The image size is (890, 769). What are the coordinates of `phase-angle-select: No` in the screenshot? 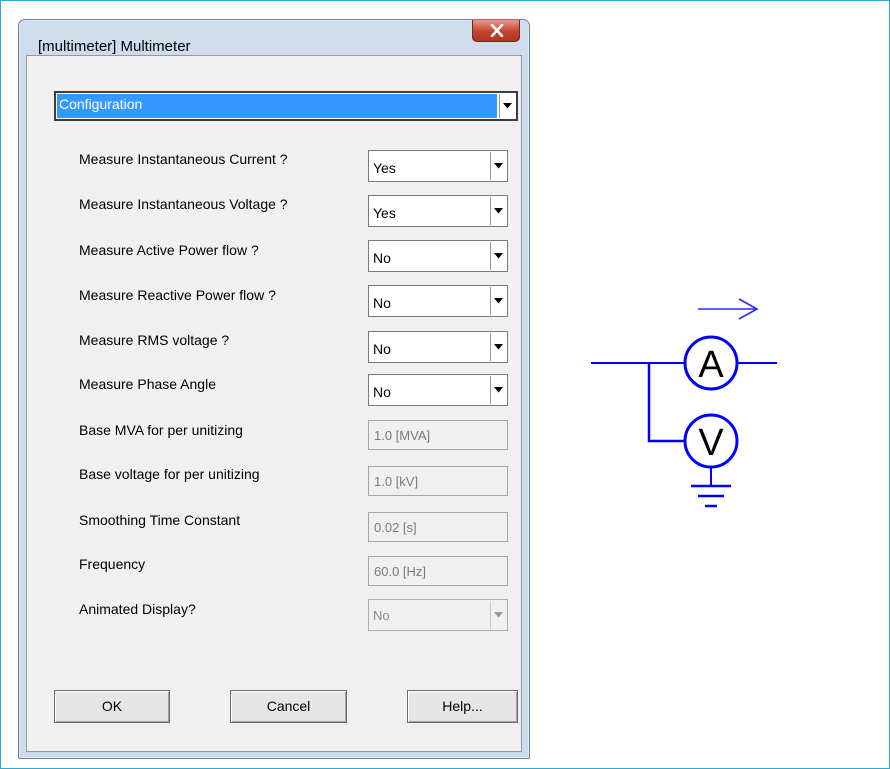 It's located at (438, 390).